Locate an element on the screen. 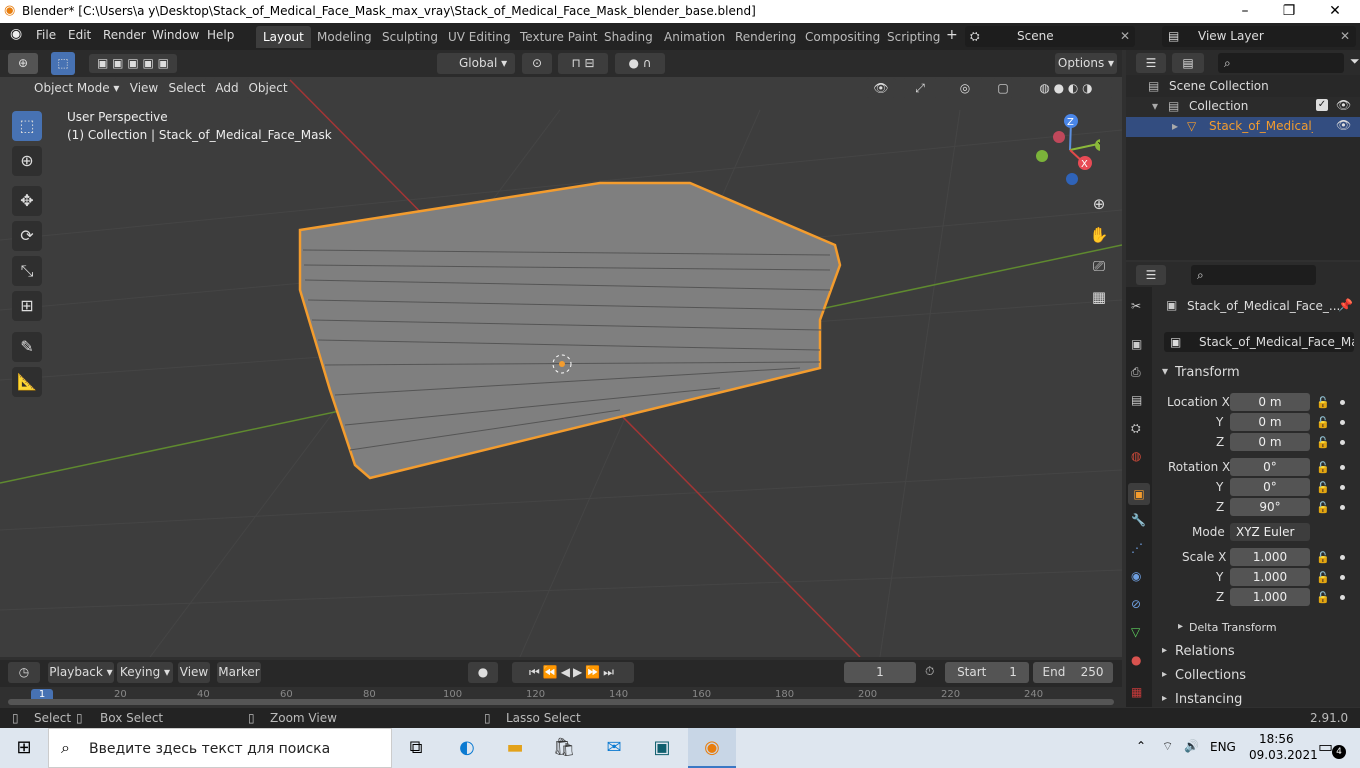 The height and width of the screenshot is (768, 1360). windows-start-icon: ⊞ is located at coordinates (24, 748).